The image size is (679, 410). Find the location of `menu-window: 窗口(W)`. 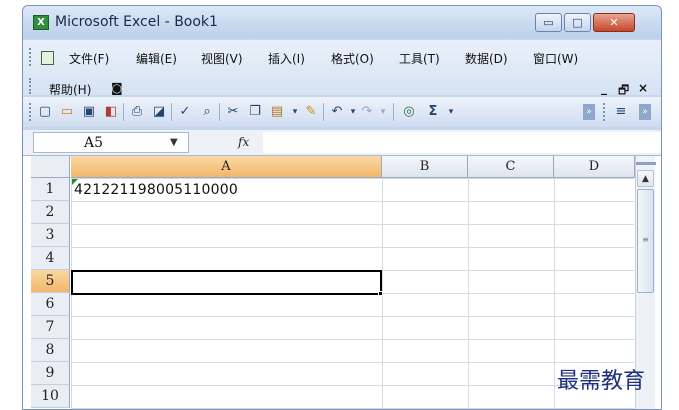

menu-window: 窗口(W) is located at coordinates (555, 58).